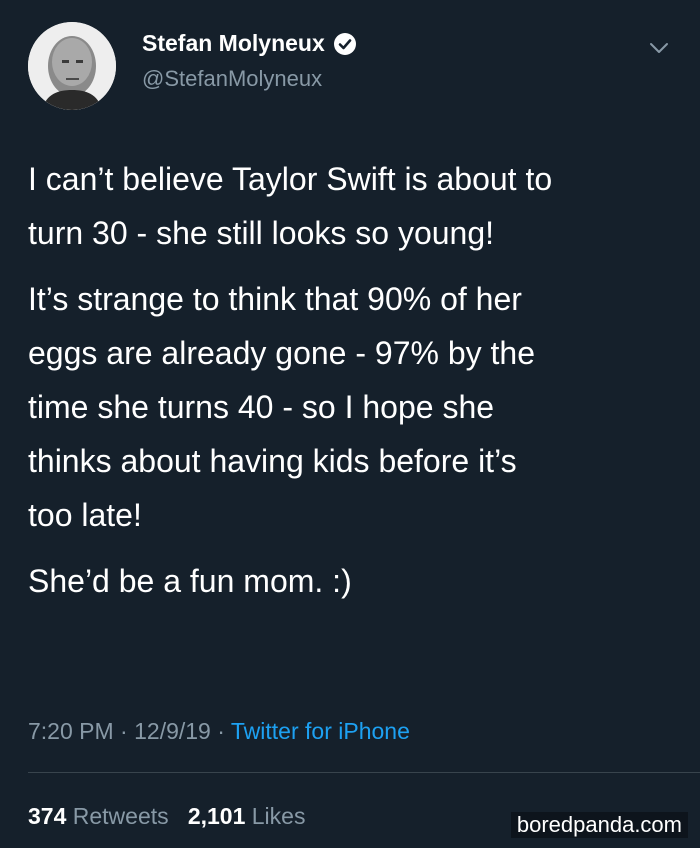  What do you see at coordinates (659, 48) in the screenshot?
I see `chevron-down-icon` at bounding box center [659, 48].